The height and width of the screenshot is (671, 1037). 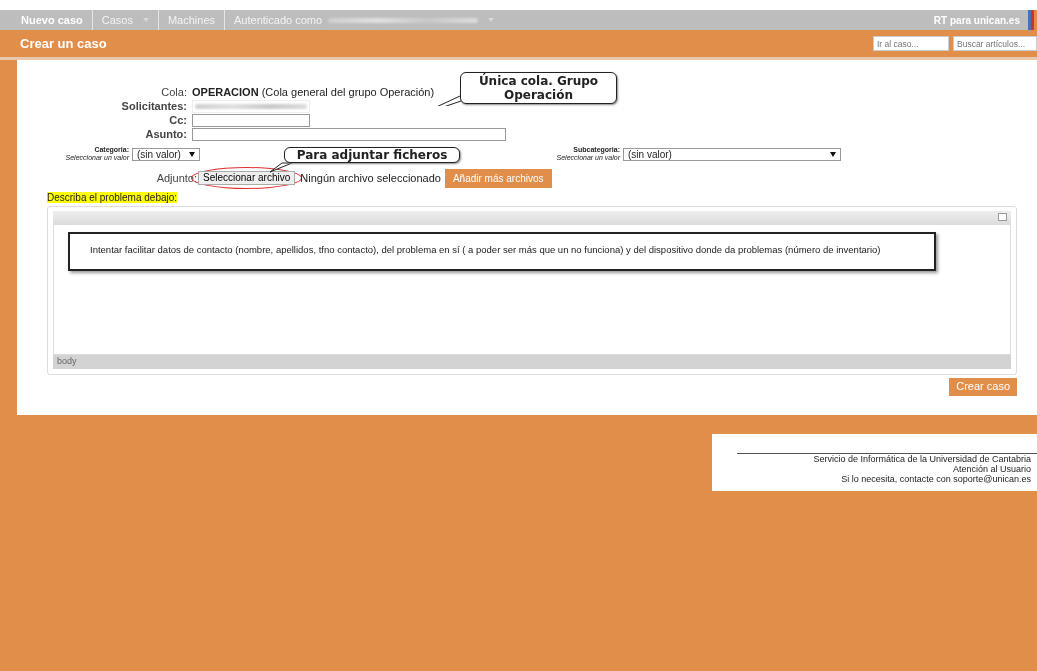 What do you see at coordinates (983, 386) in the screenshot?
I see `create-button: Crear caso` at bounding box center [983, 386].